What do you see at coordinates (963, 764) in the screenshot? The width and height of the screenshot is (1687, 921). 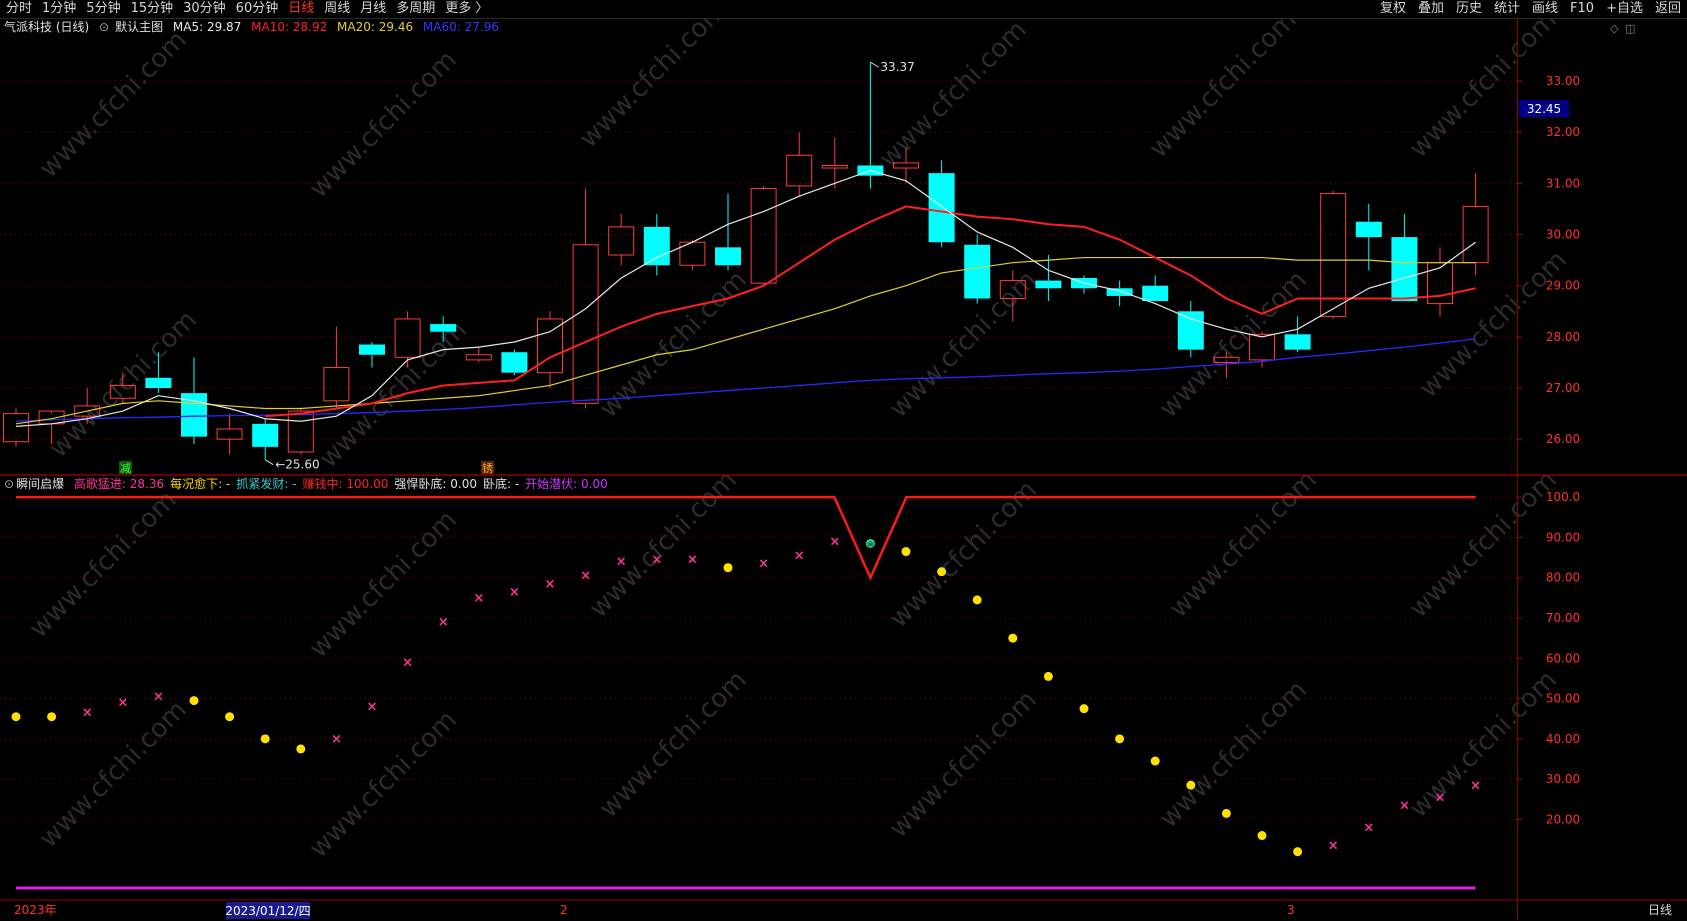 I see `watermark-21: www.cfchi.com` at bounding box center [963, 764].